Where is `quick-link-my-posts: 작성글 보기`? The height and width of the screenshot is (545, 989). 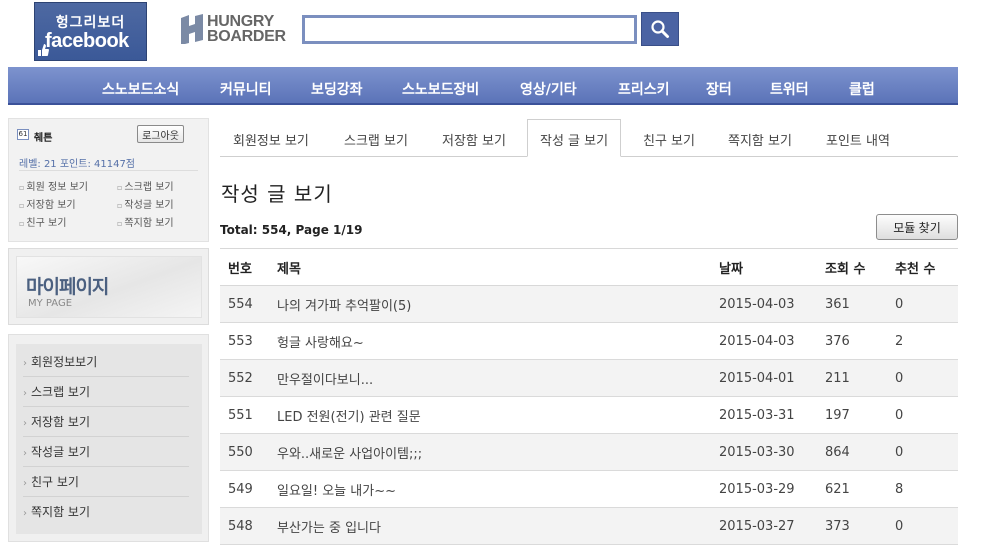 quick-link-my-posts: 작성글 보기 is located at coordinates (145, 203).